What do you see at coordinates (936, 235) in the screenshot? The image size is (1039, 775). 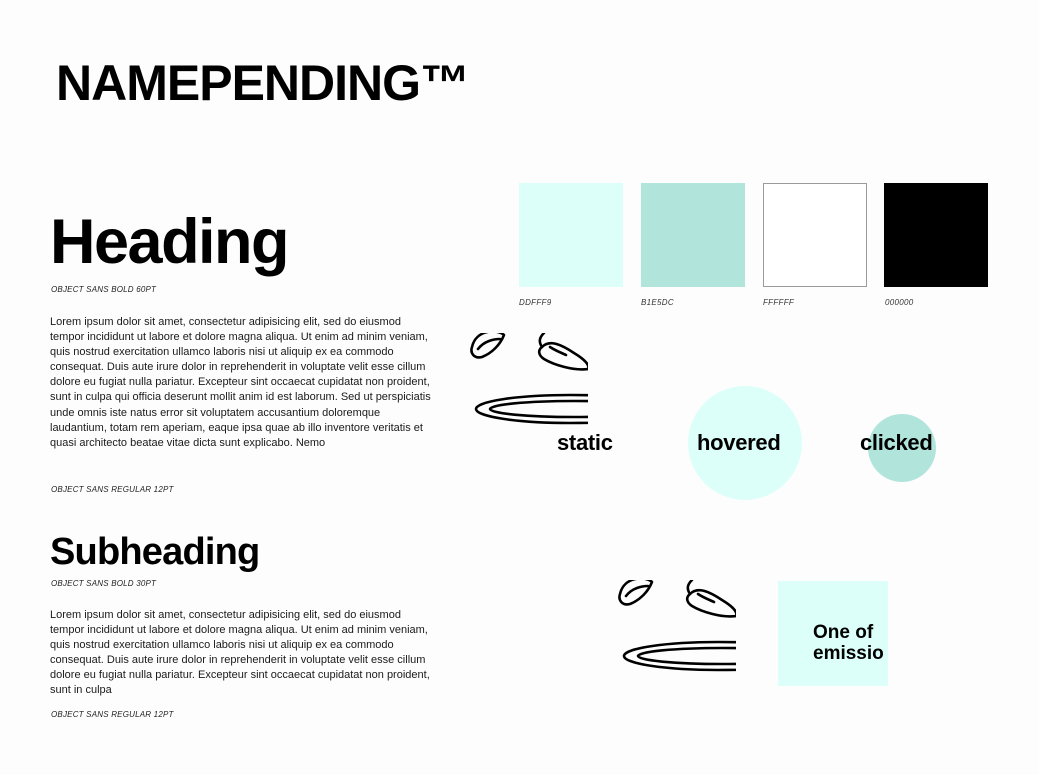 I see `color-swatch-black` at bounding box center [936, 235].